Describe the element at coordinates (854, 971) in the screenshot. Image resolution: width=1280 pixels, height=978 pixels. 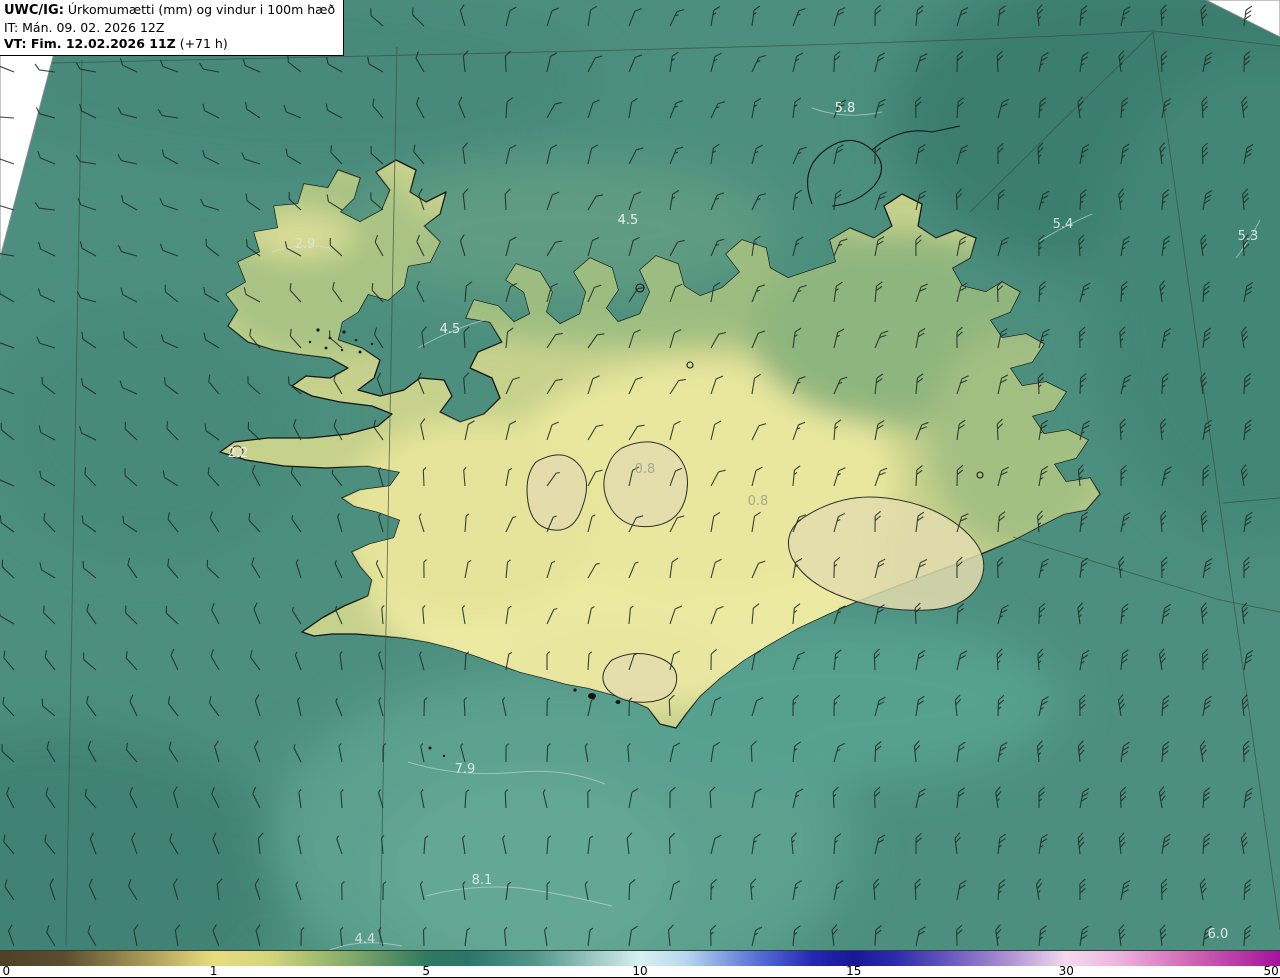
I see `colorbar-tick: 15` at that location.